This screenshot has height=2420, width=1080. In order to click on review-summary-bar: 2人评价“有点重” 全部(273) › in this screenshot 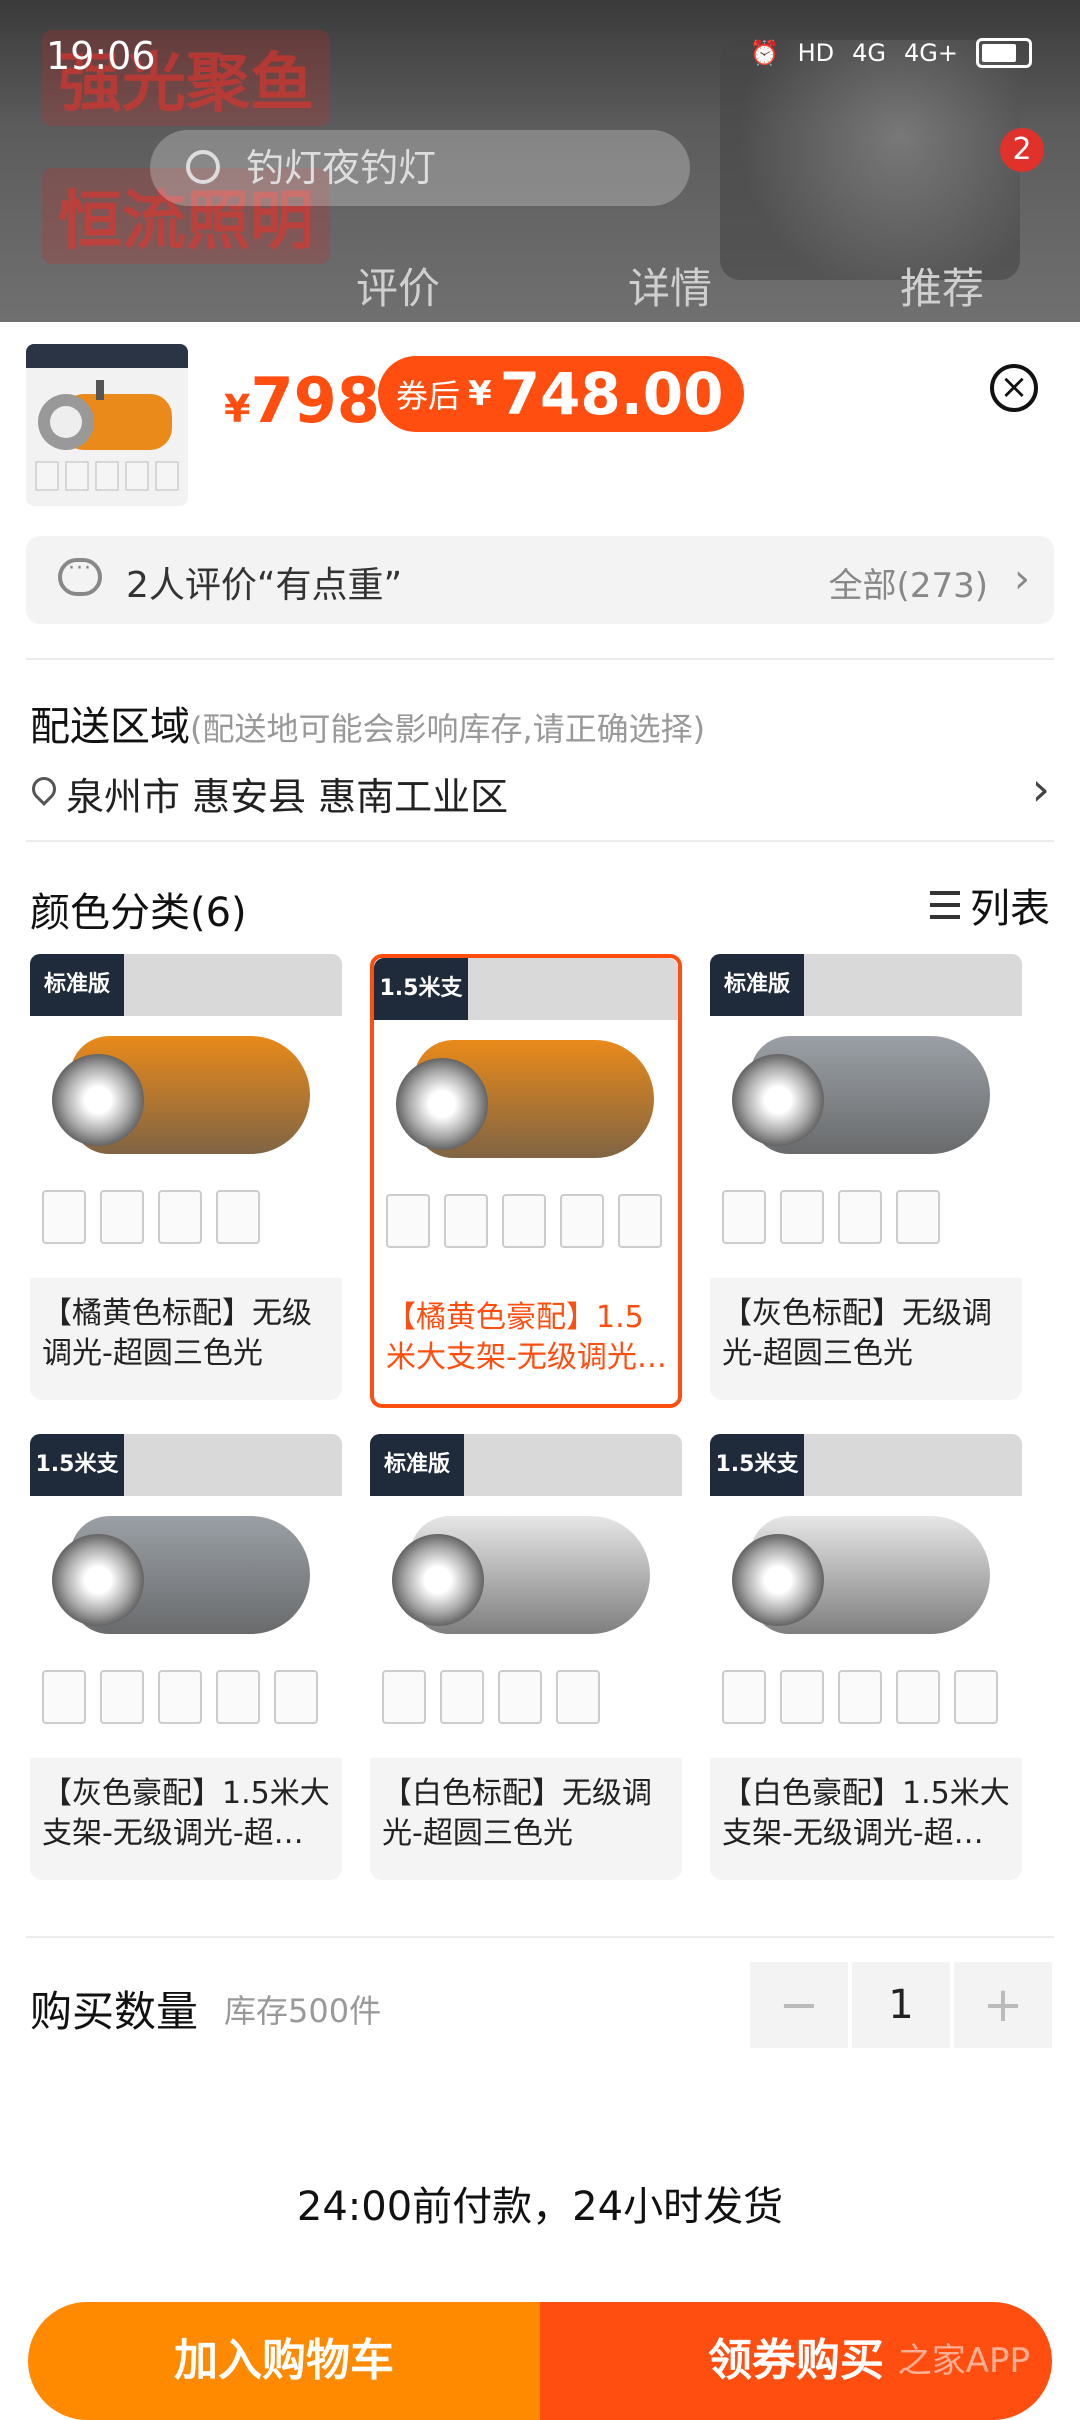, I will do `click(540, 580)`.